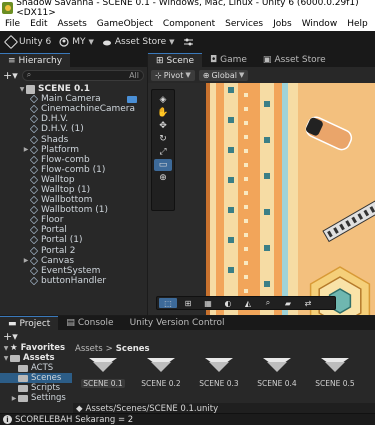 The image size is (375, 425). Describe the element at coordinates (163, 126) in the screenshot. I see `move-tool-icon: ✥` at that location.